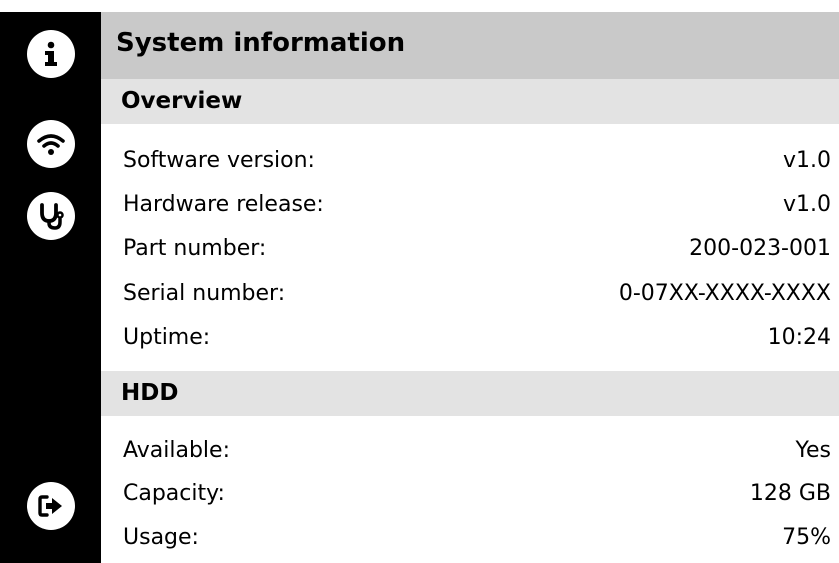  Describe the element at coordinates (470, 495) in the screenshot. I see `info-row: Capacity: 128 GB` at that location.